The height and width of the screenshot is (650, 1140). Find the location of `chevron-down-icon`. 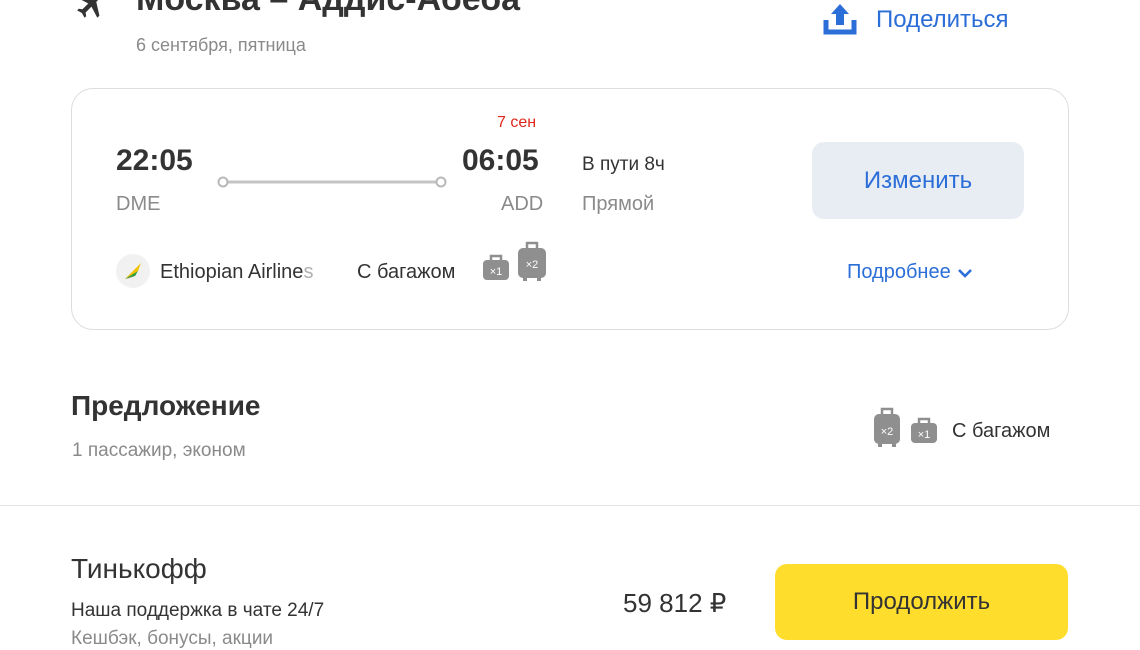

chevron-down-icon is located at coordinates (964, 273).